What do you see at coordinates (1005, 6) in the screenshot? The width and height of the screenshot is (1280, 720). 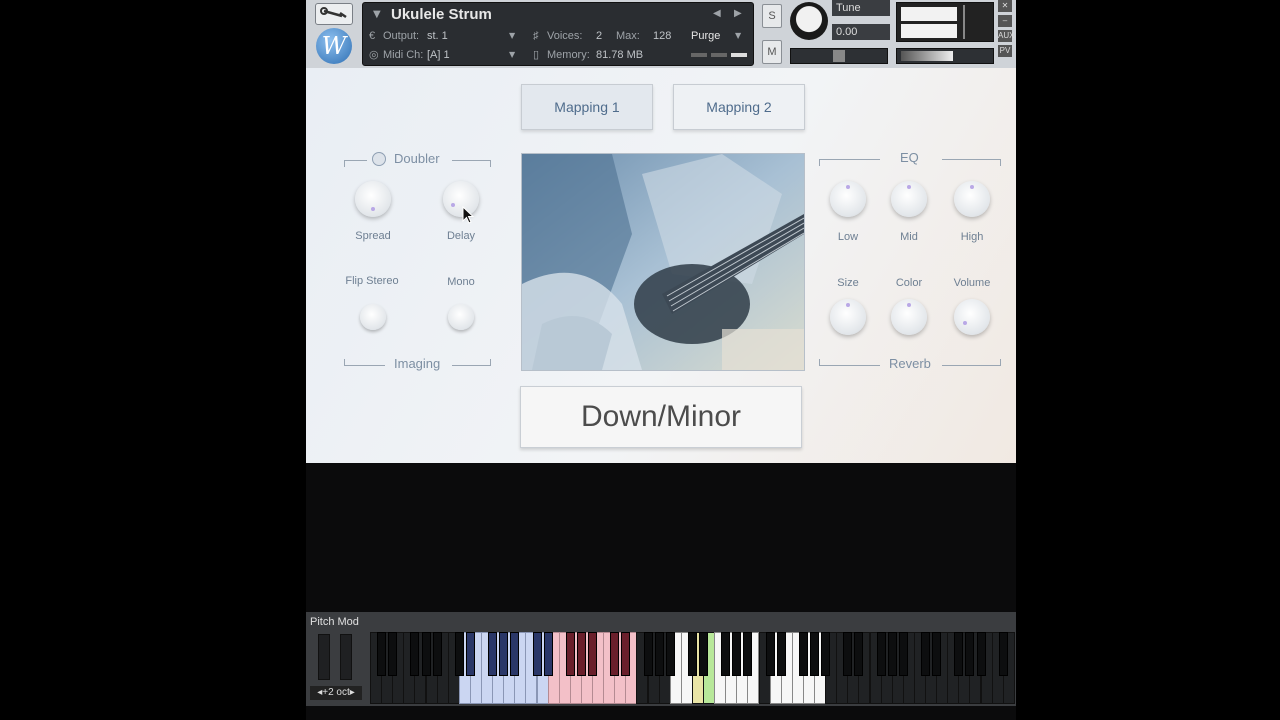 I see `close-icon: ✕` at bounding box center [1005, 6].